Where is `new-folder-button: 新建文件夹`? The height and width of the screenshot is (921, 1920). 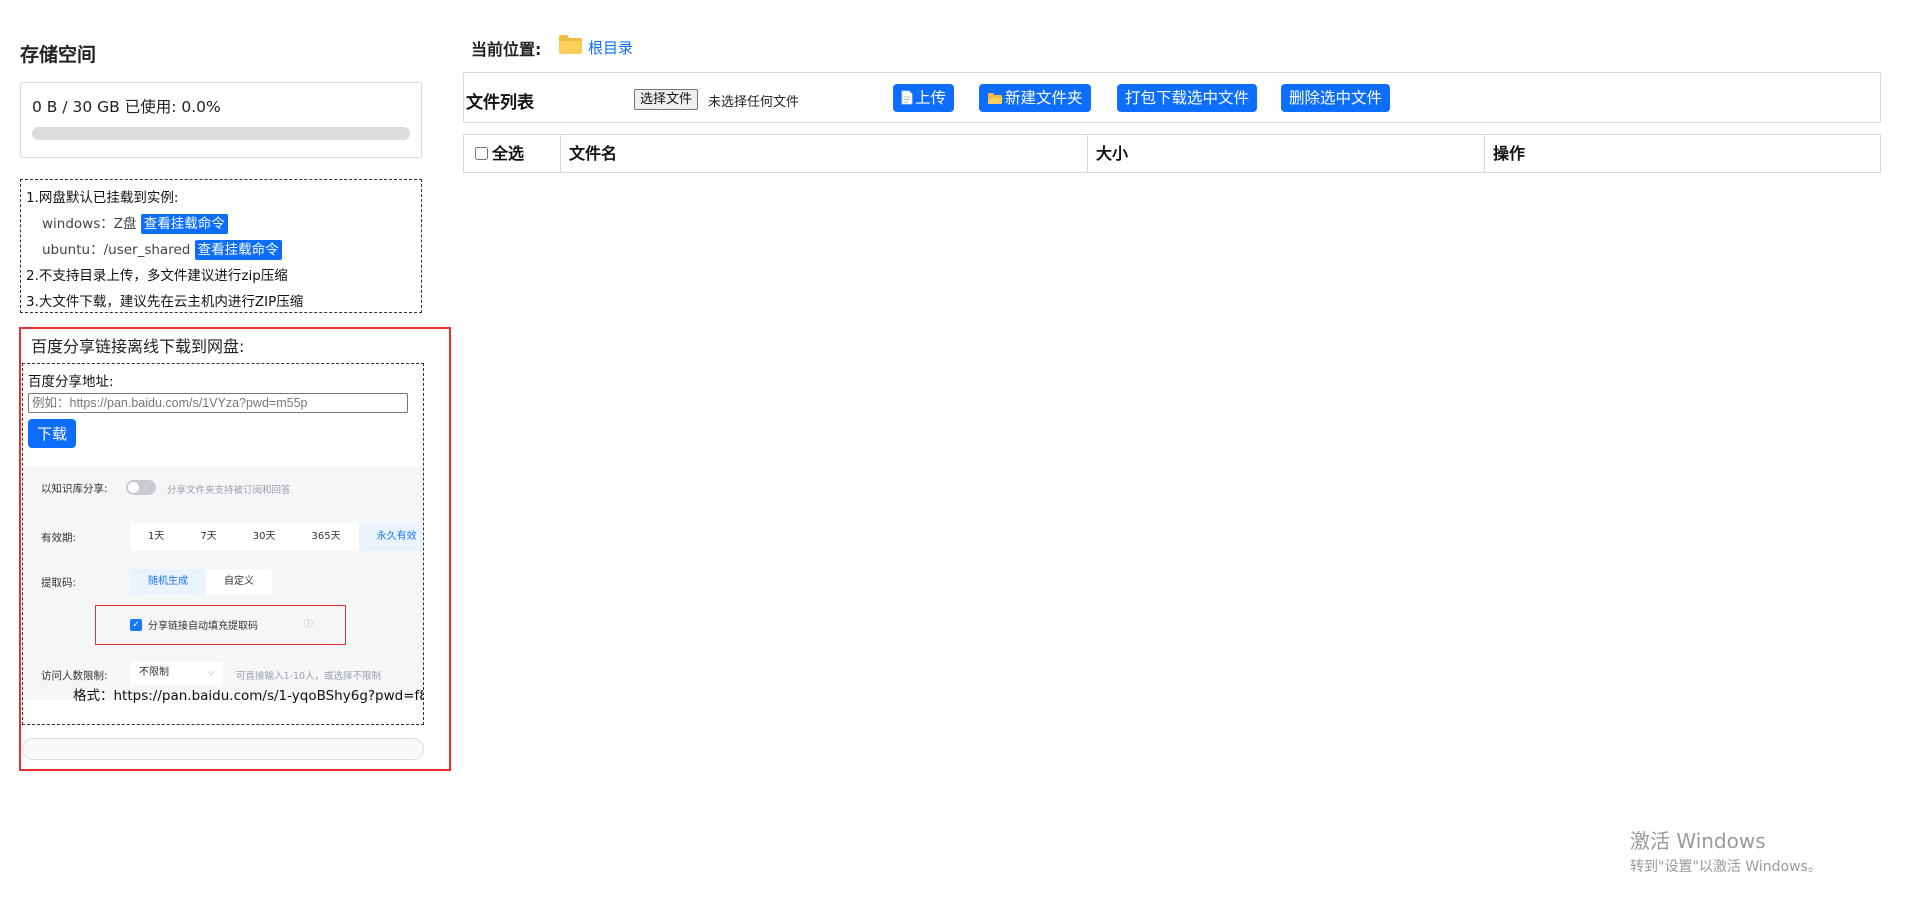
new-folder-button: 新建文件夹 is located at coordinates (1035, 98).